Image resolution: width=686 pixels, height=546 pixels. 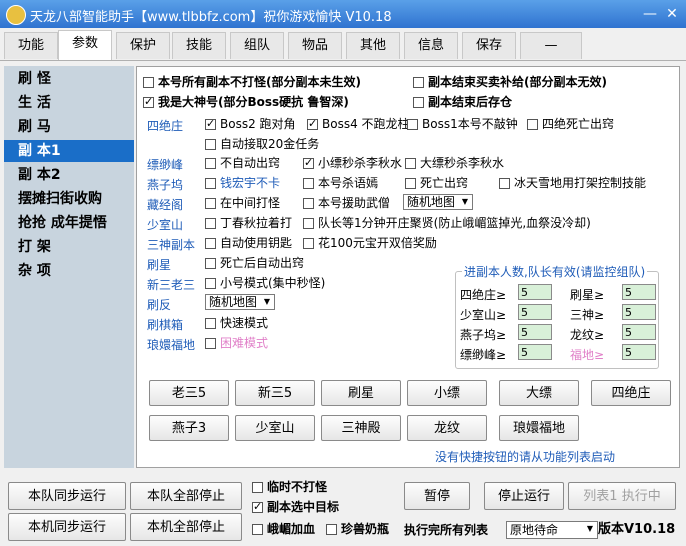 What do you see at coordinates (436, 183) in the screenshot?
I see `yz-death-checkbox: 死亡出窍` at bounding box center [436, 183].